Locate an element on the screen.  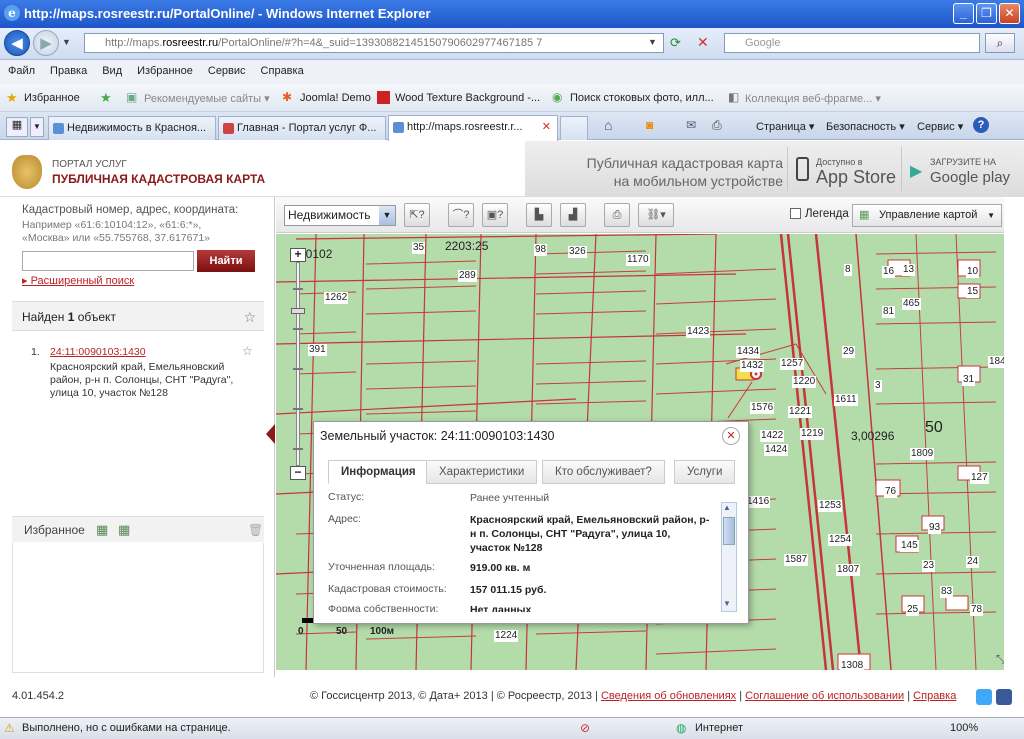
cmd-page: Страница ▾ is located at coordinates (785, 126).